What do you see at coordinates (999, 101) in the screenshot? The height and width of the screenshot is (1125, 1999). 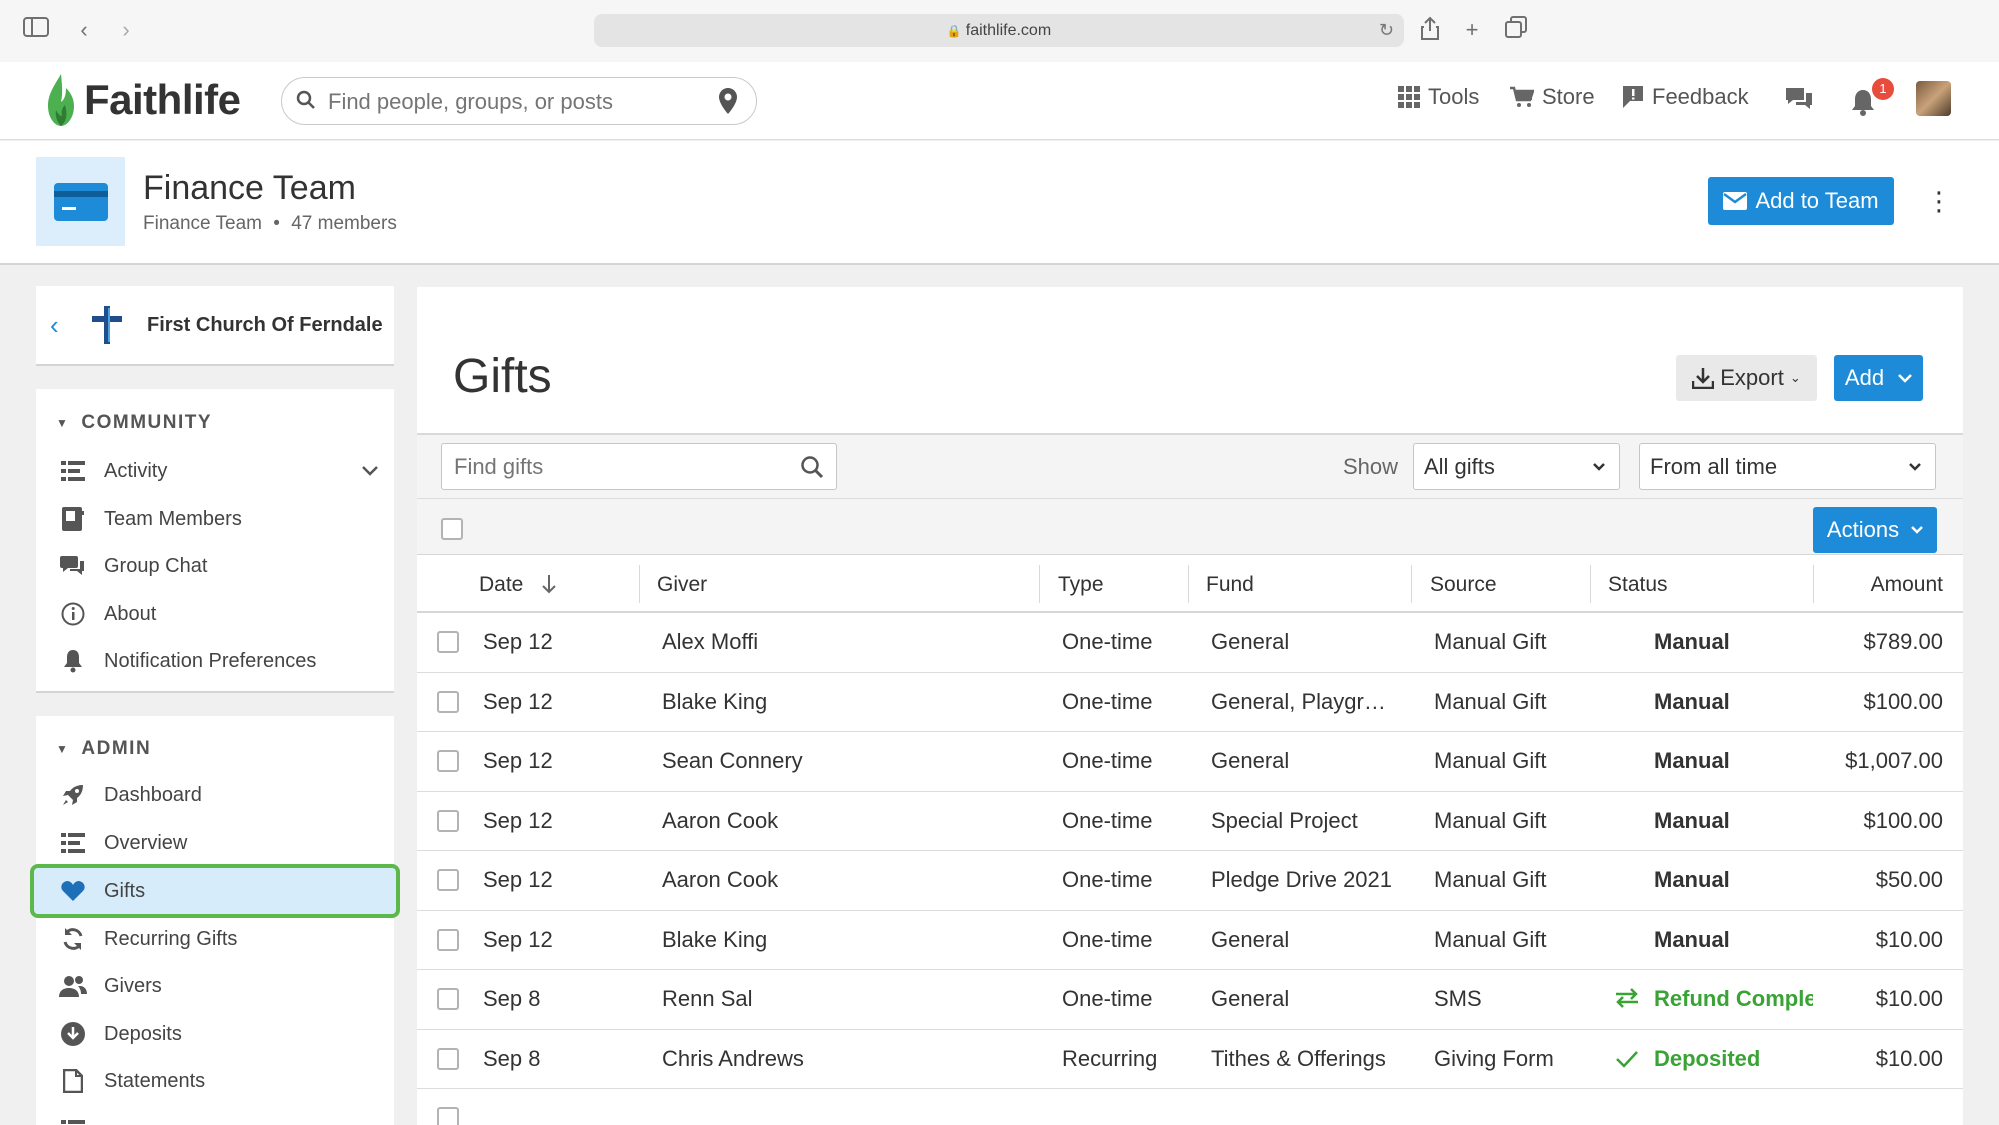 I see `site-header: Faithlife Tools Store Feedback 1` at bounding box center [999, 101].